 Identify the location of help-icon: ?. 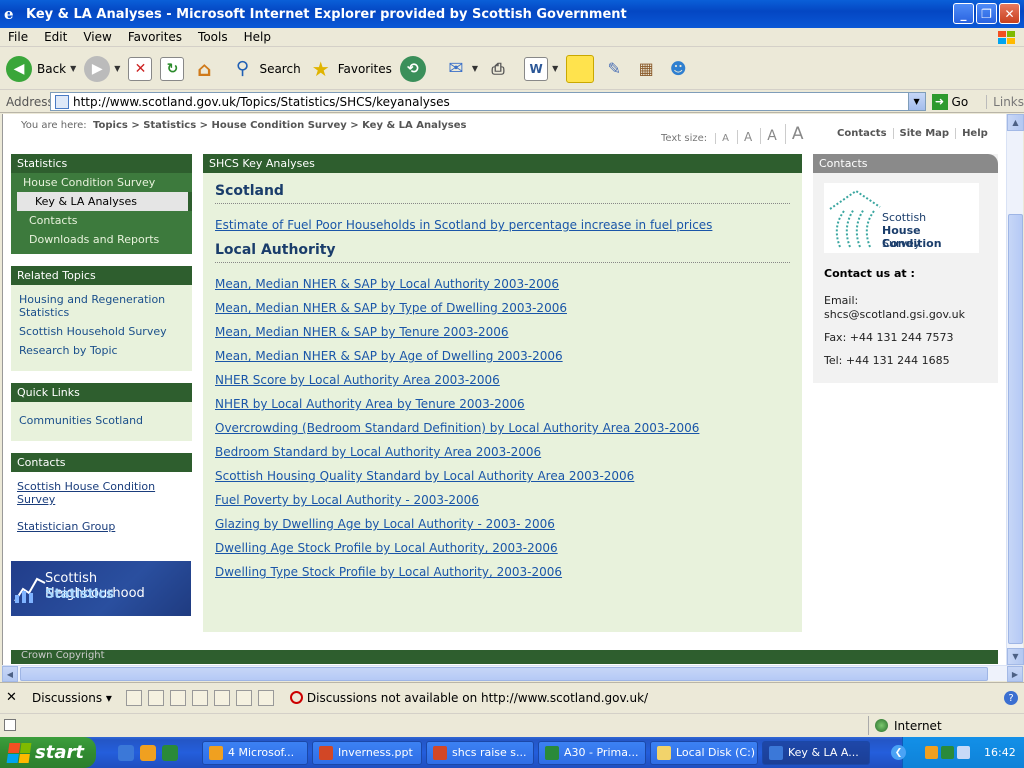
(1011, 698).